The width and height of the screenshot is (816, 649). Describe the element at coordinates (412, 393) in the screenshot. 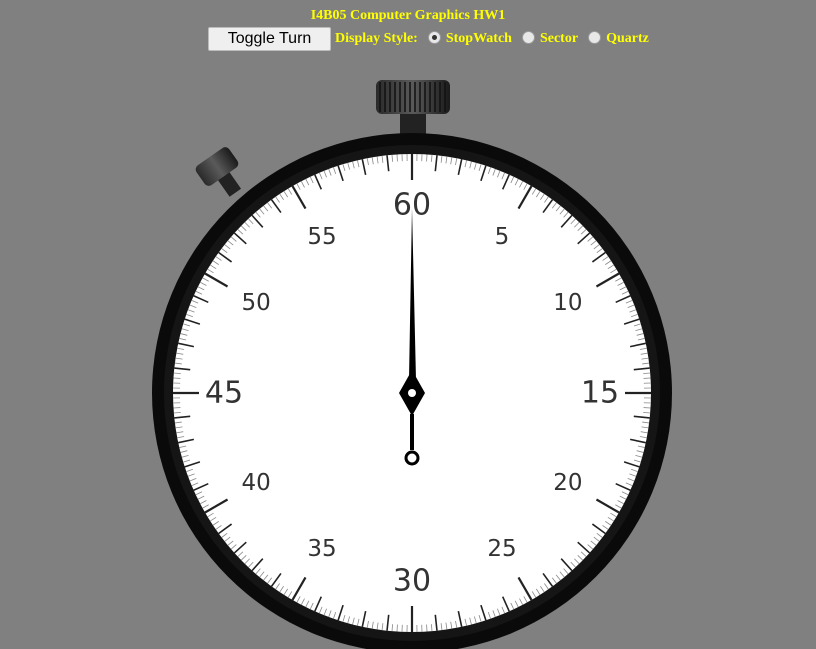

I see `hand-pivot` at that location.